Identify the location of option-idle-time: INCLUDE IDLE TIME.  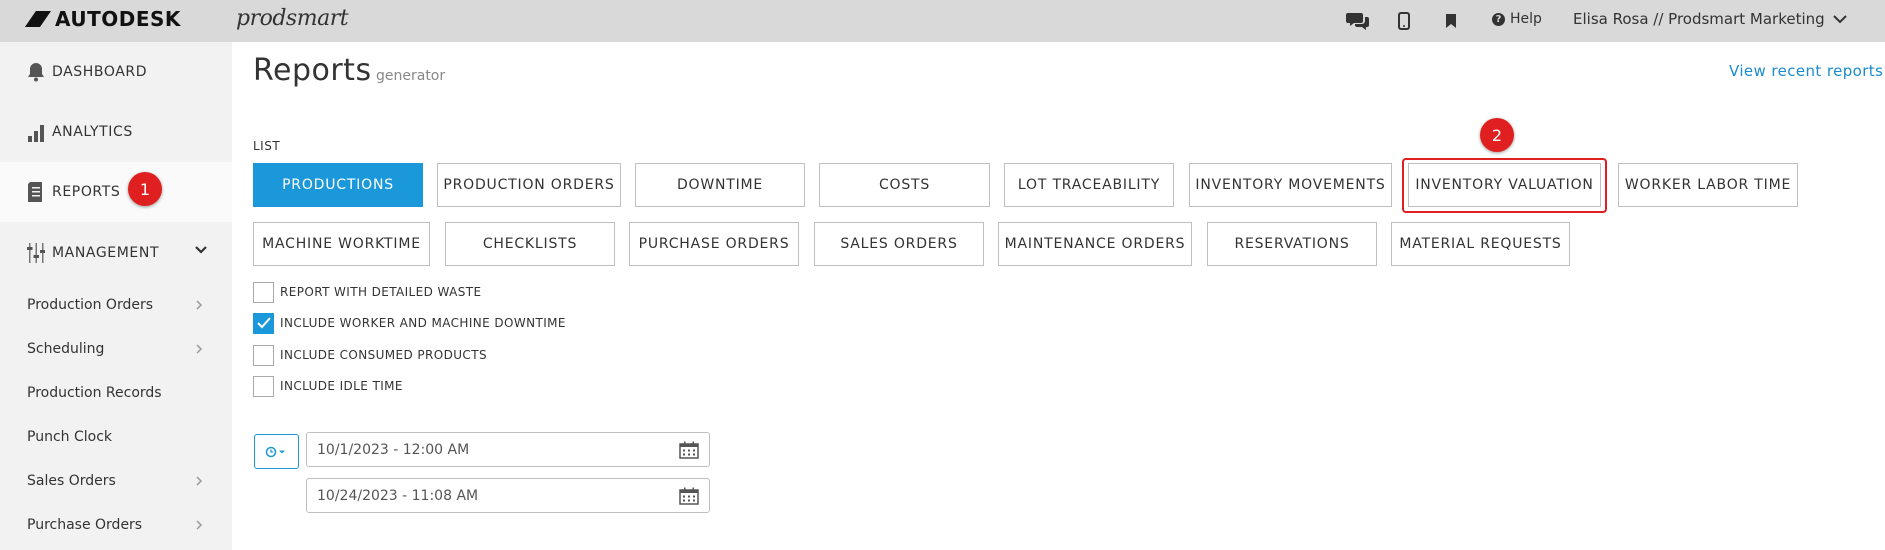
(328, 386).